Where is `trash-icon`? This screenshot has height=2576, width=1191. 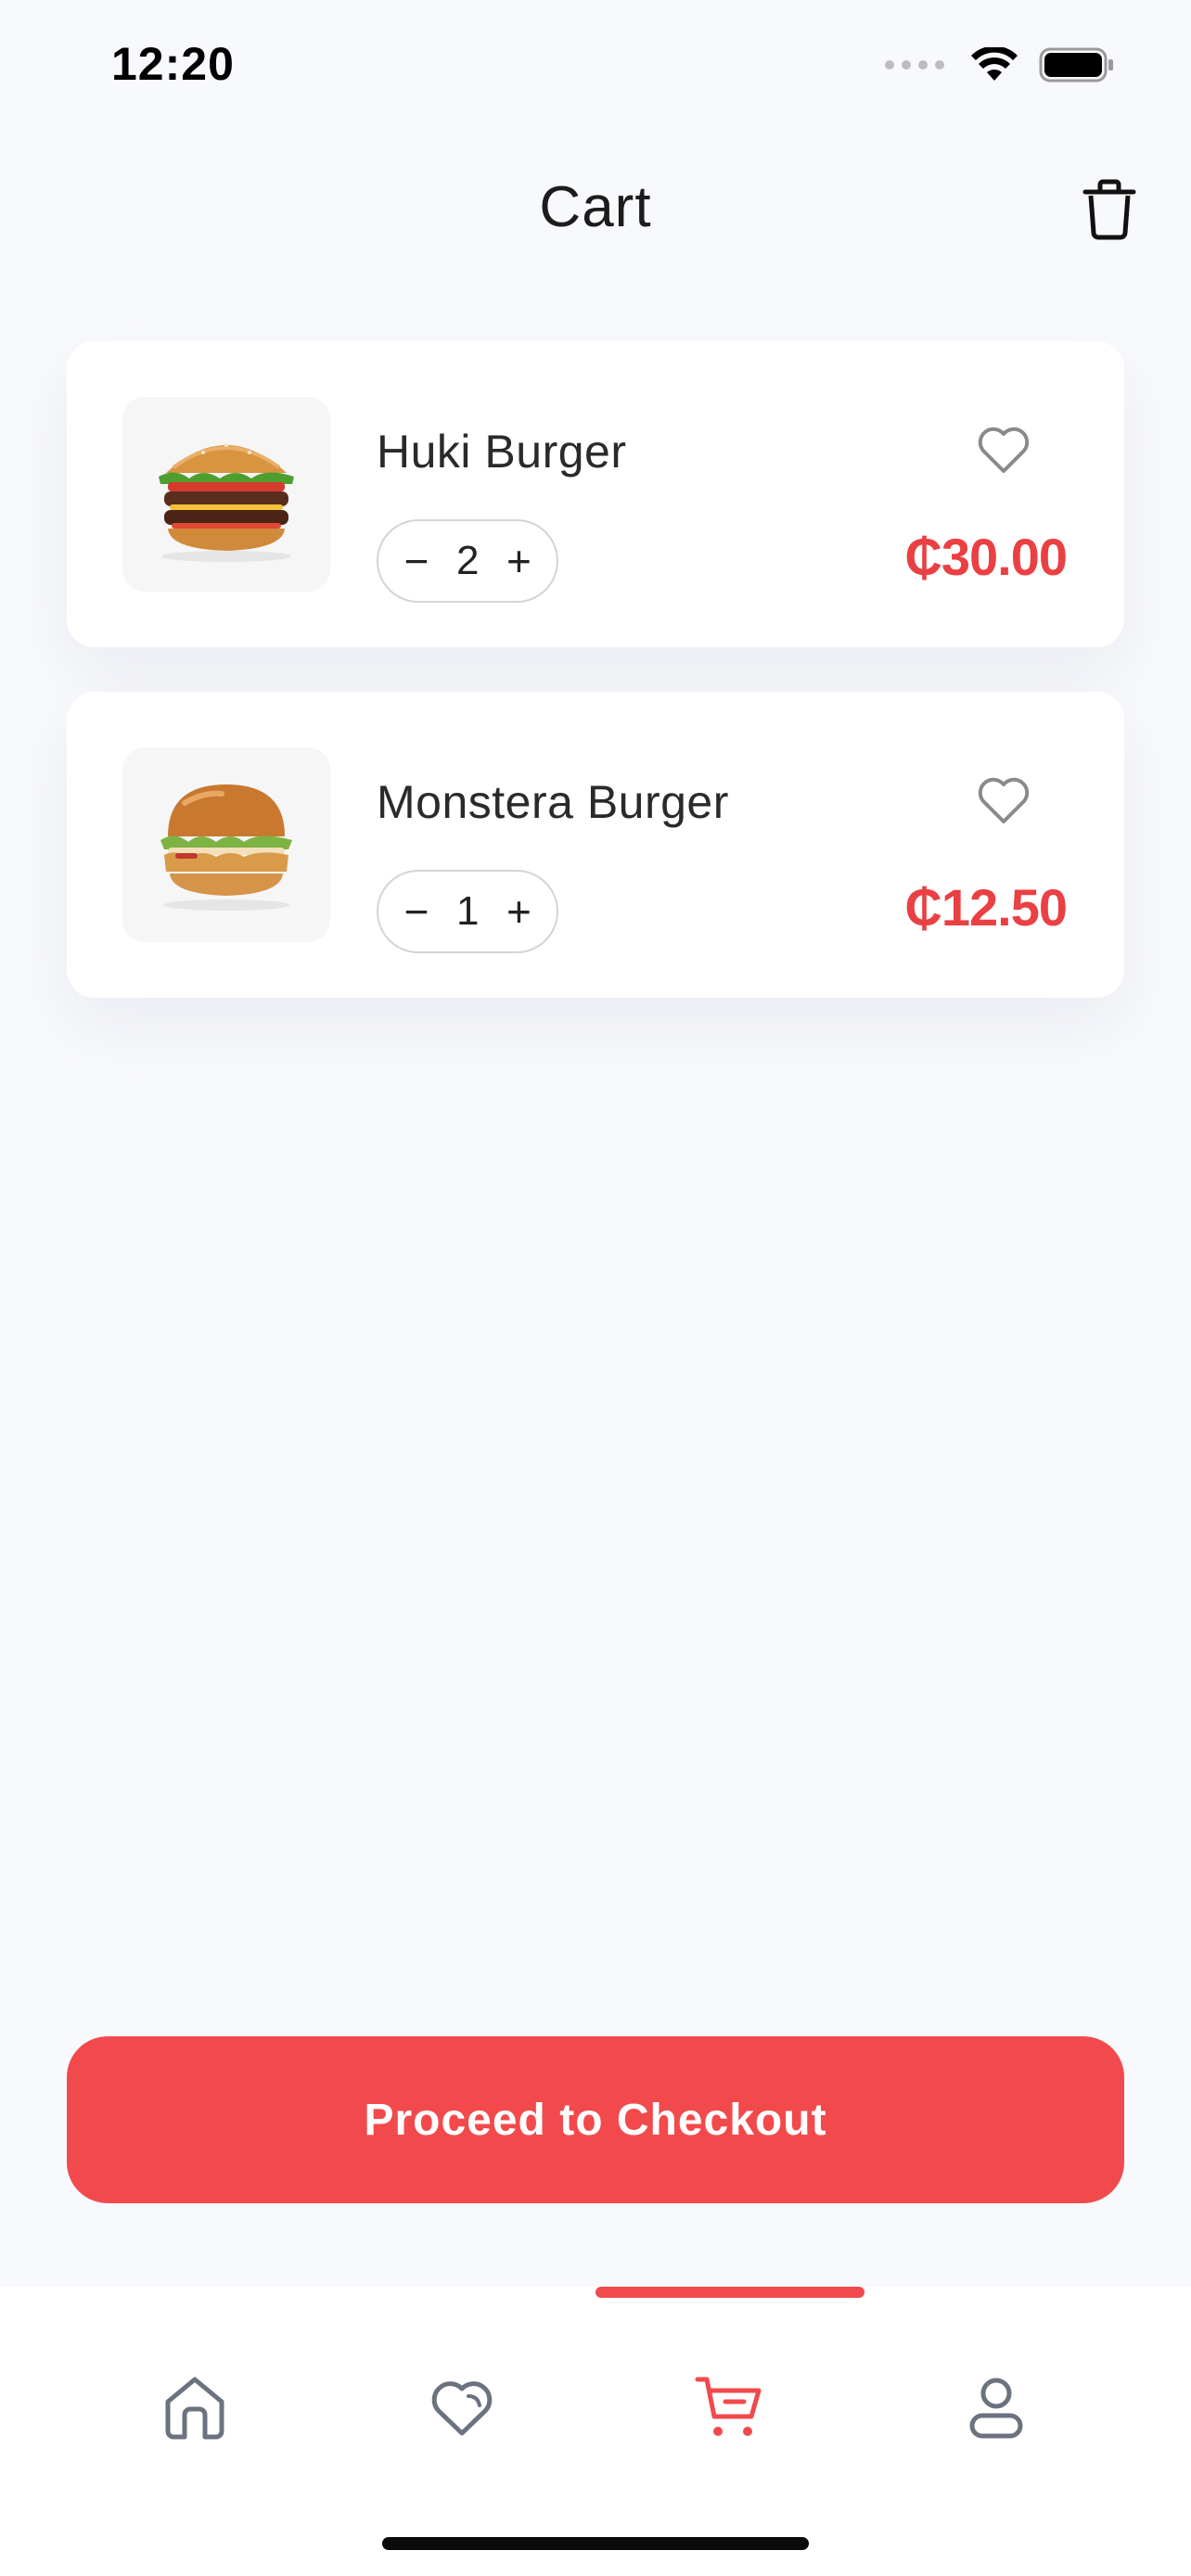
trash-icon is located at coordinates (1109, 209).